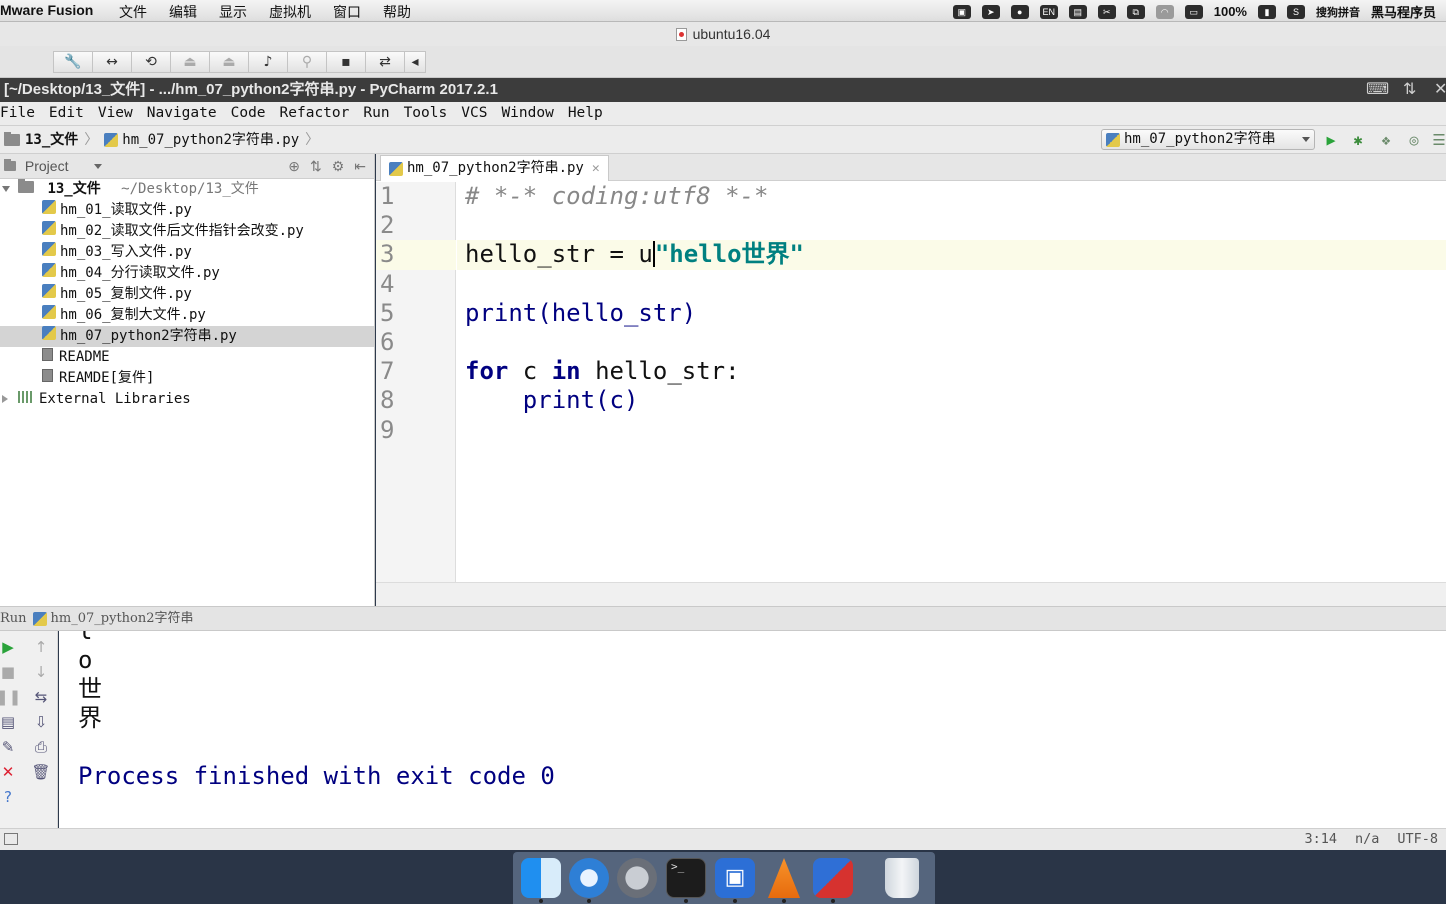 This screenshot has height=904, width=1446. I want to click on chevron-down-icon, so click(98, 166).